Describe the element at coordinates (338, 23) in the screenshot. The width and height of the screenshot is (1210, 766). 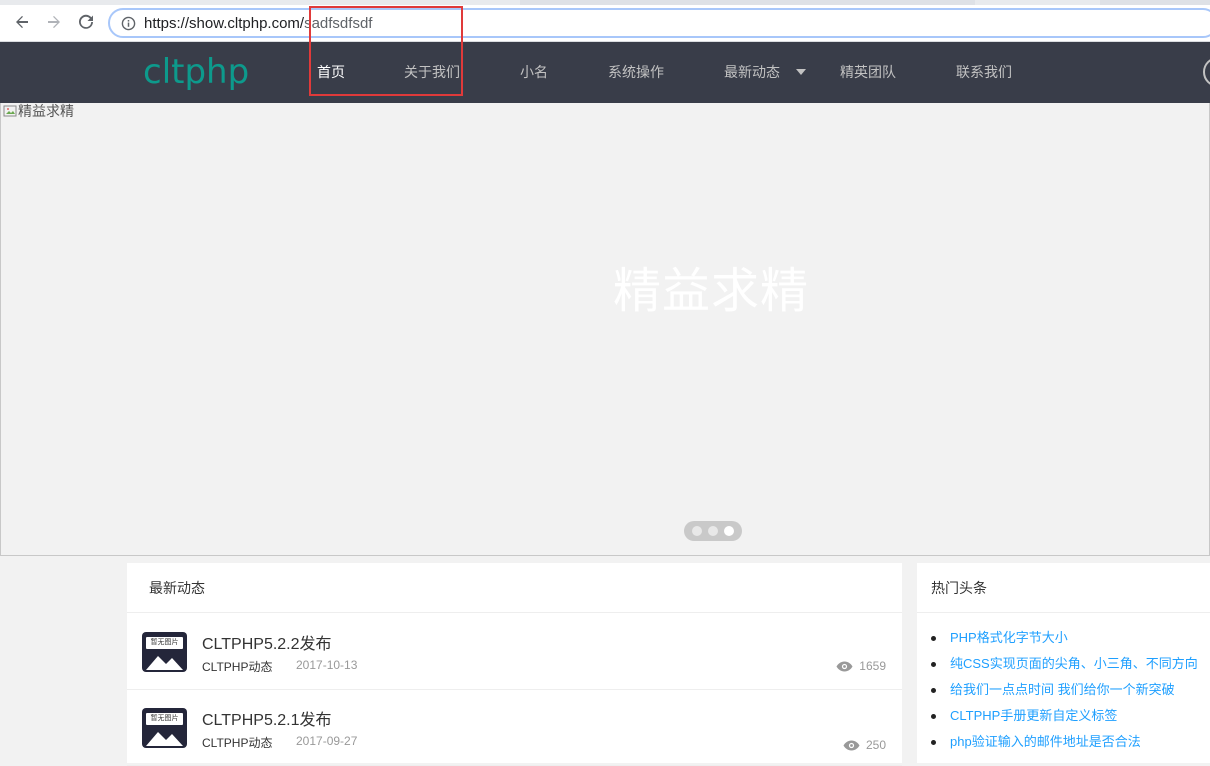
I see `url-path: sadfsdfsdf` at that location.